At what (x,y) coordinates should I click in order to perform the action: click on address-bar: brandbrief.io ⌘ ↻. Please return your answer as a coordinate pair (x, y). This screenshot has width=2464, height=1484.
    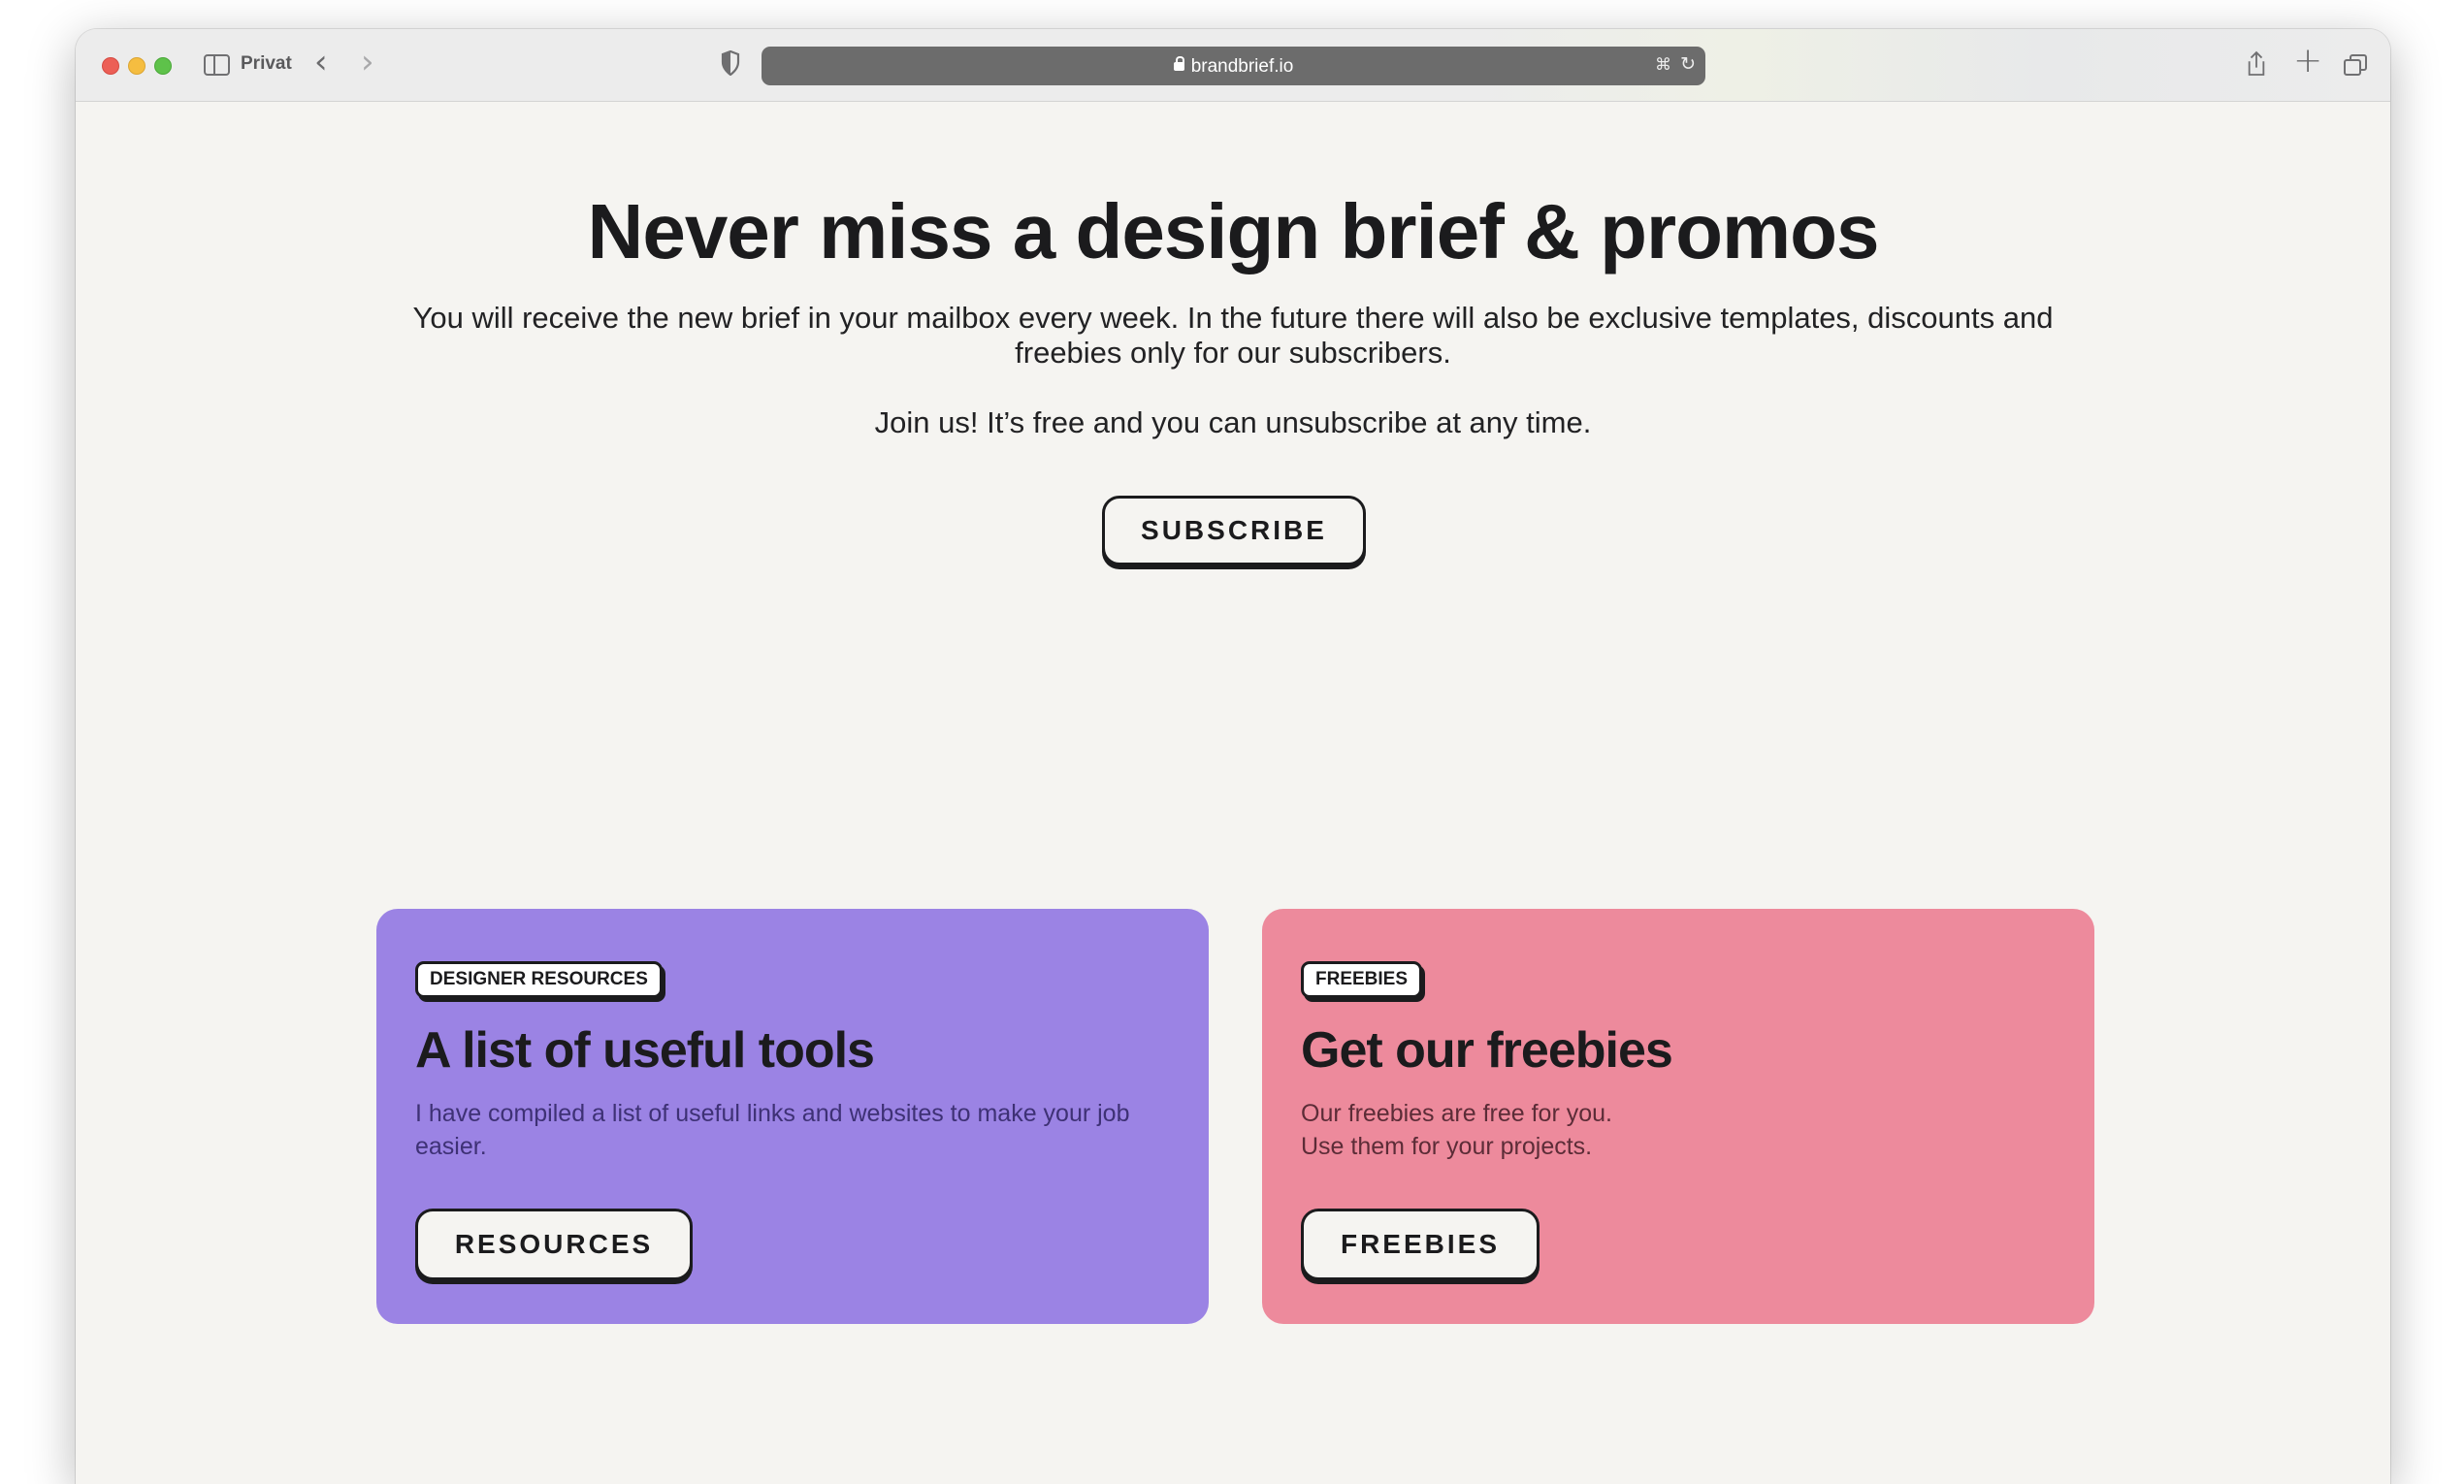
    Looking at the image, I should click on (1233, 66).